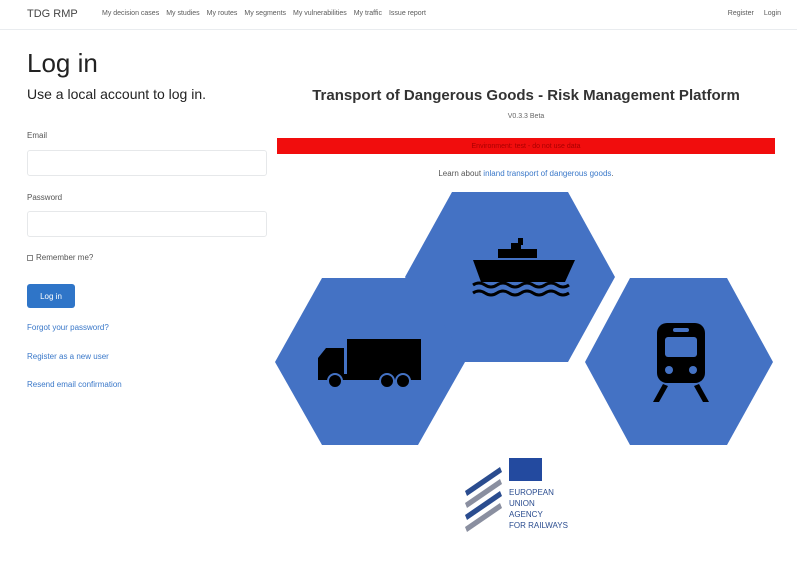  Describe the element at coordinates (65, 257) in the screenshot. I see `remember-label: Remember me?` at that location.